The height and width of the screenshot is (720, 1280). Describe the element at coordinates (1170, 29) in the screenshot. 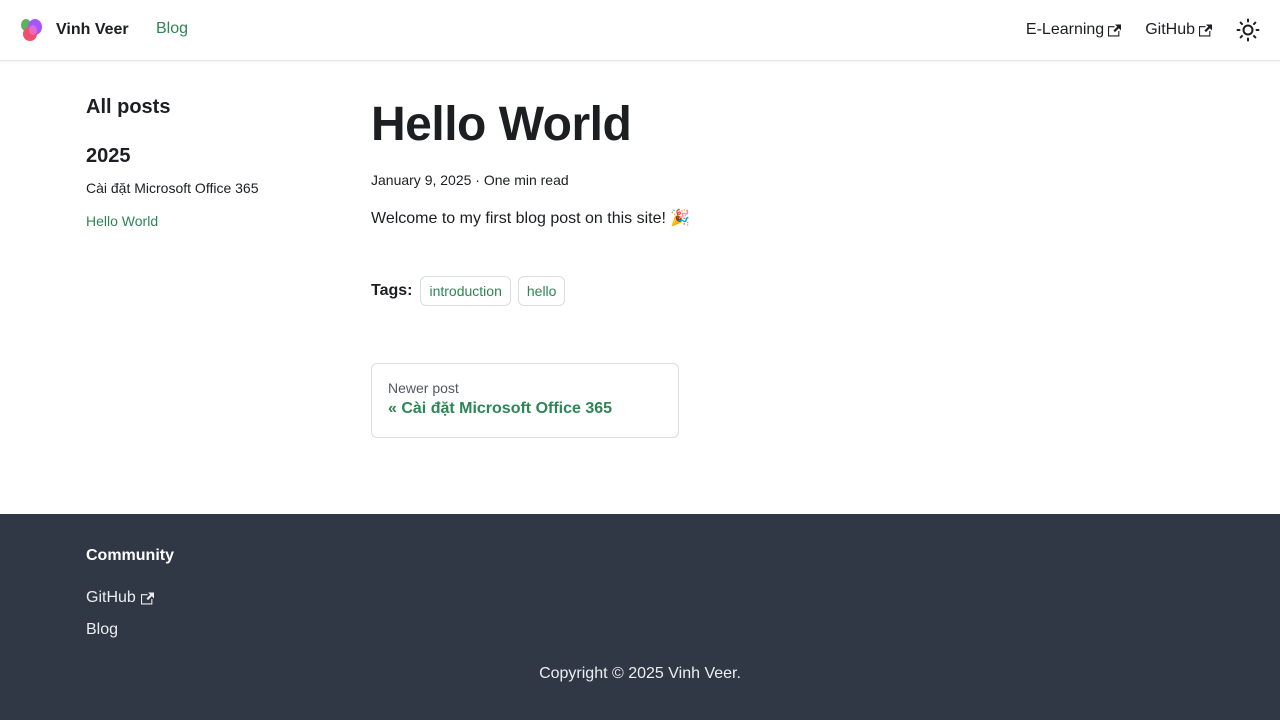

I see `nav-link-github-label: GitHub` at that location.